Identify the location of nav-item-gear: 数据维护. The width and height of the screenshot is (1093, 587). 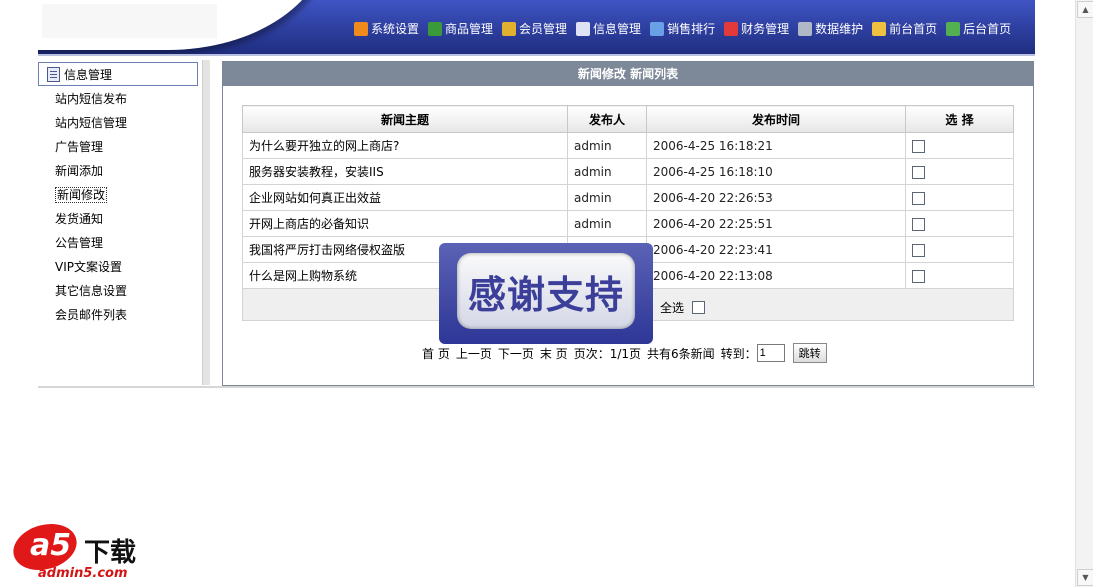
(830, 28).